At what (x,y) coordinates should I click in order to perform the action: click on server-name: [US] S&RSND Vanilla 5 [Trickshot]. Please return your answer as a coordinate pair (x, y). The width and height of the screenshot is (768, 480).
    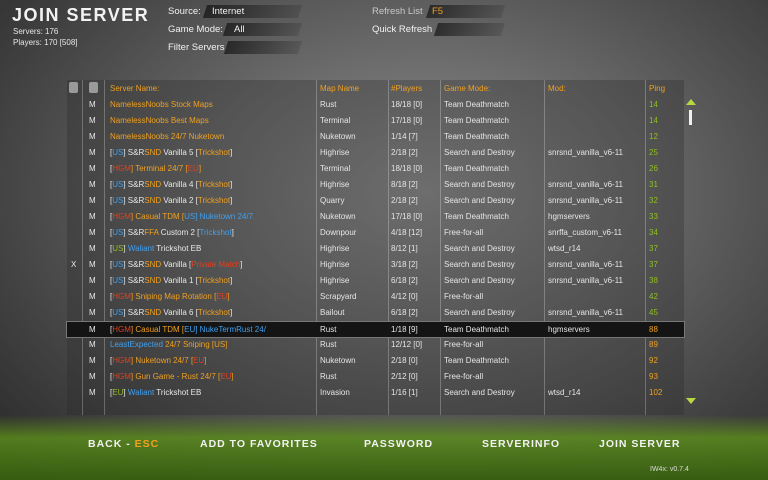
    Looking at the image, I should click on (171, 152).